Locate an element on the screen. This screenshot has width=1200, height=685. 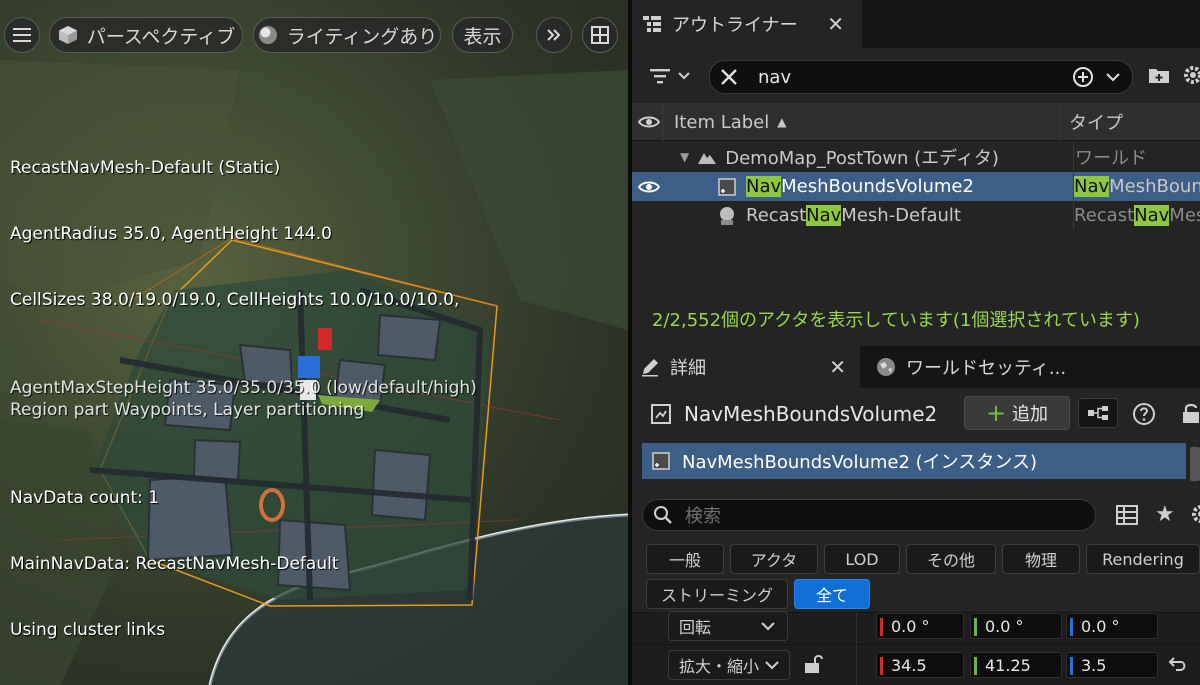
add-component-button: + 追加 is located at coordinates (1017, 413).